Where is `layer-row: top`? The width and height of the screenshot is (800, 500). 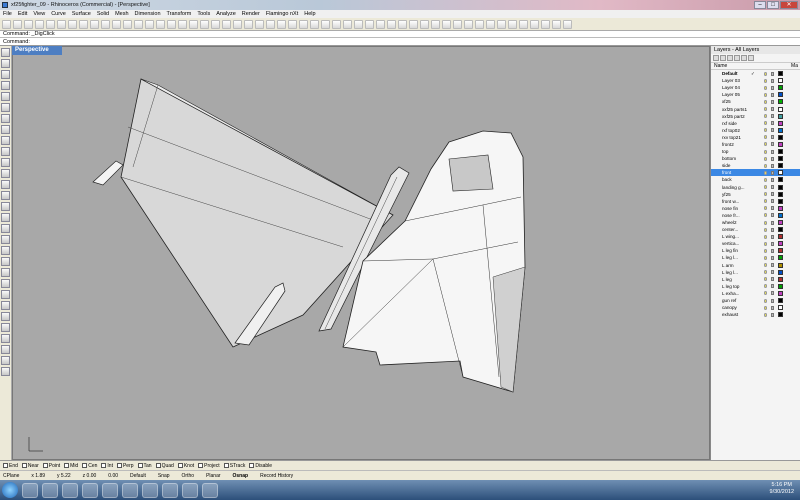
layer-row: top is located at coordinates (755, 151).